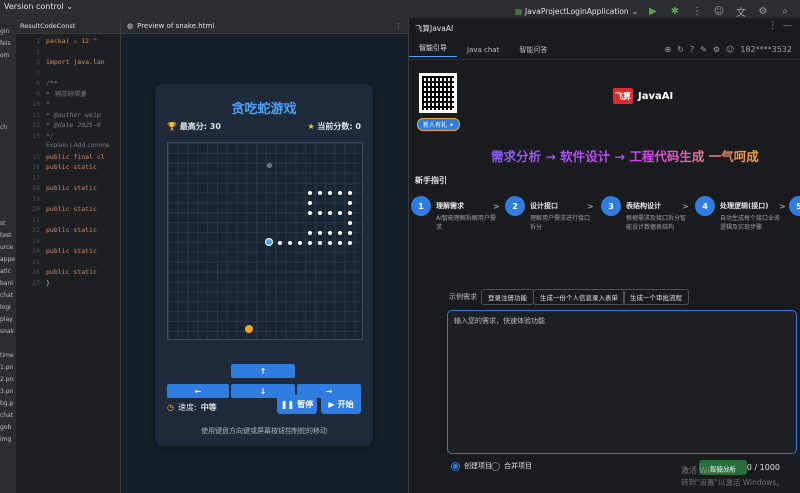 The image size is (800, 493). Describe the element at coordinates (68, 146) in the screenshot. I see `code-line: Explain | Add comme` at that location.